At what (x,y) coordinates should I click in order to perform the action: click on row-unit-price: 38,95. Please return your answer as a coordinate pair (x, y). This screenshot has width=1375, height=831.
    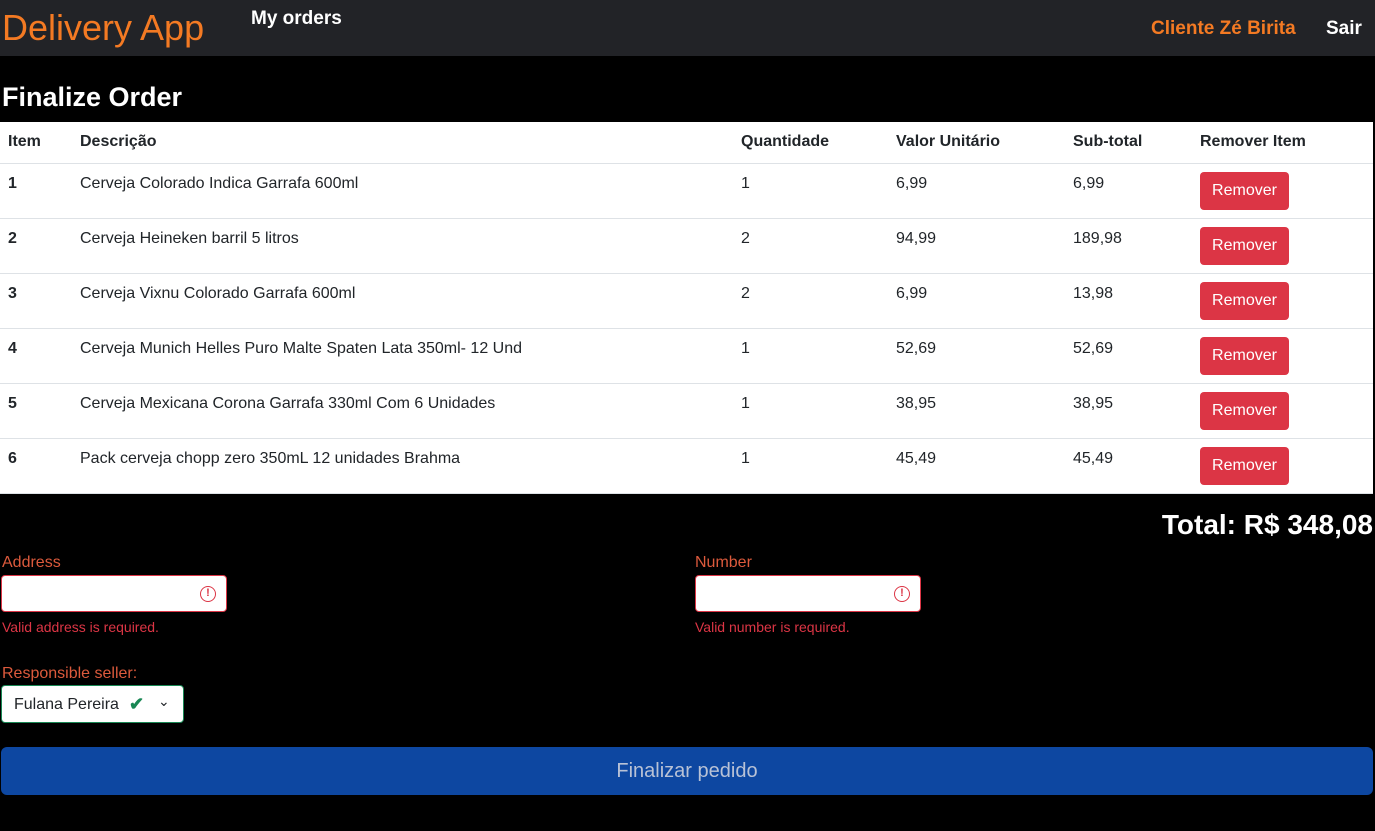
    Looking at the image, I should click on (976, 411).